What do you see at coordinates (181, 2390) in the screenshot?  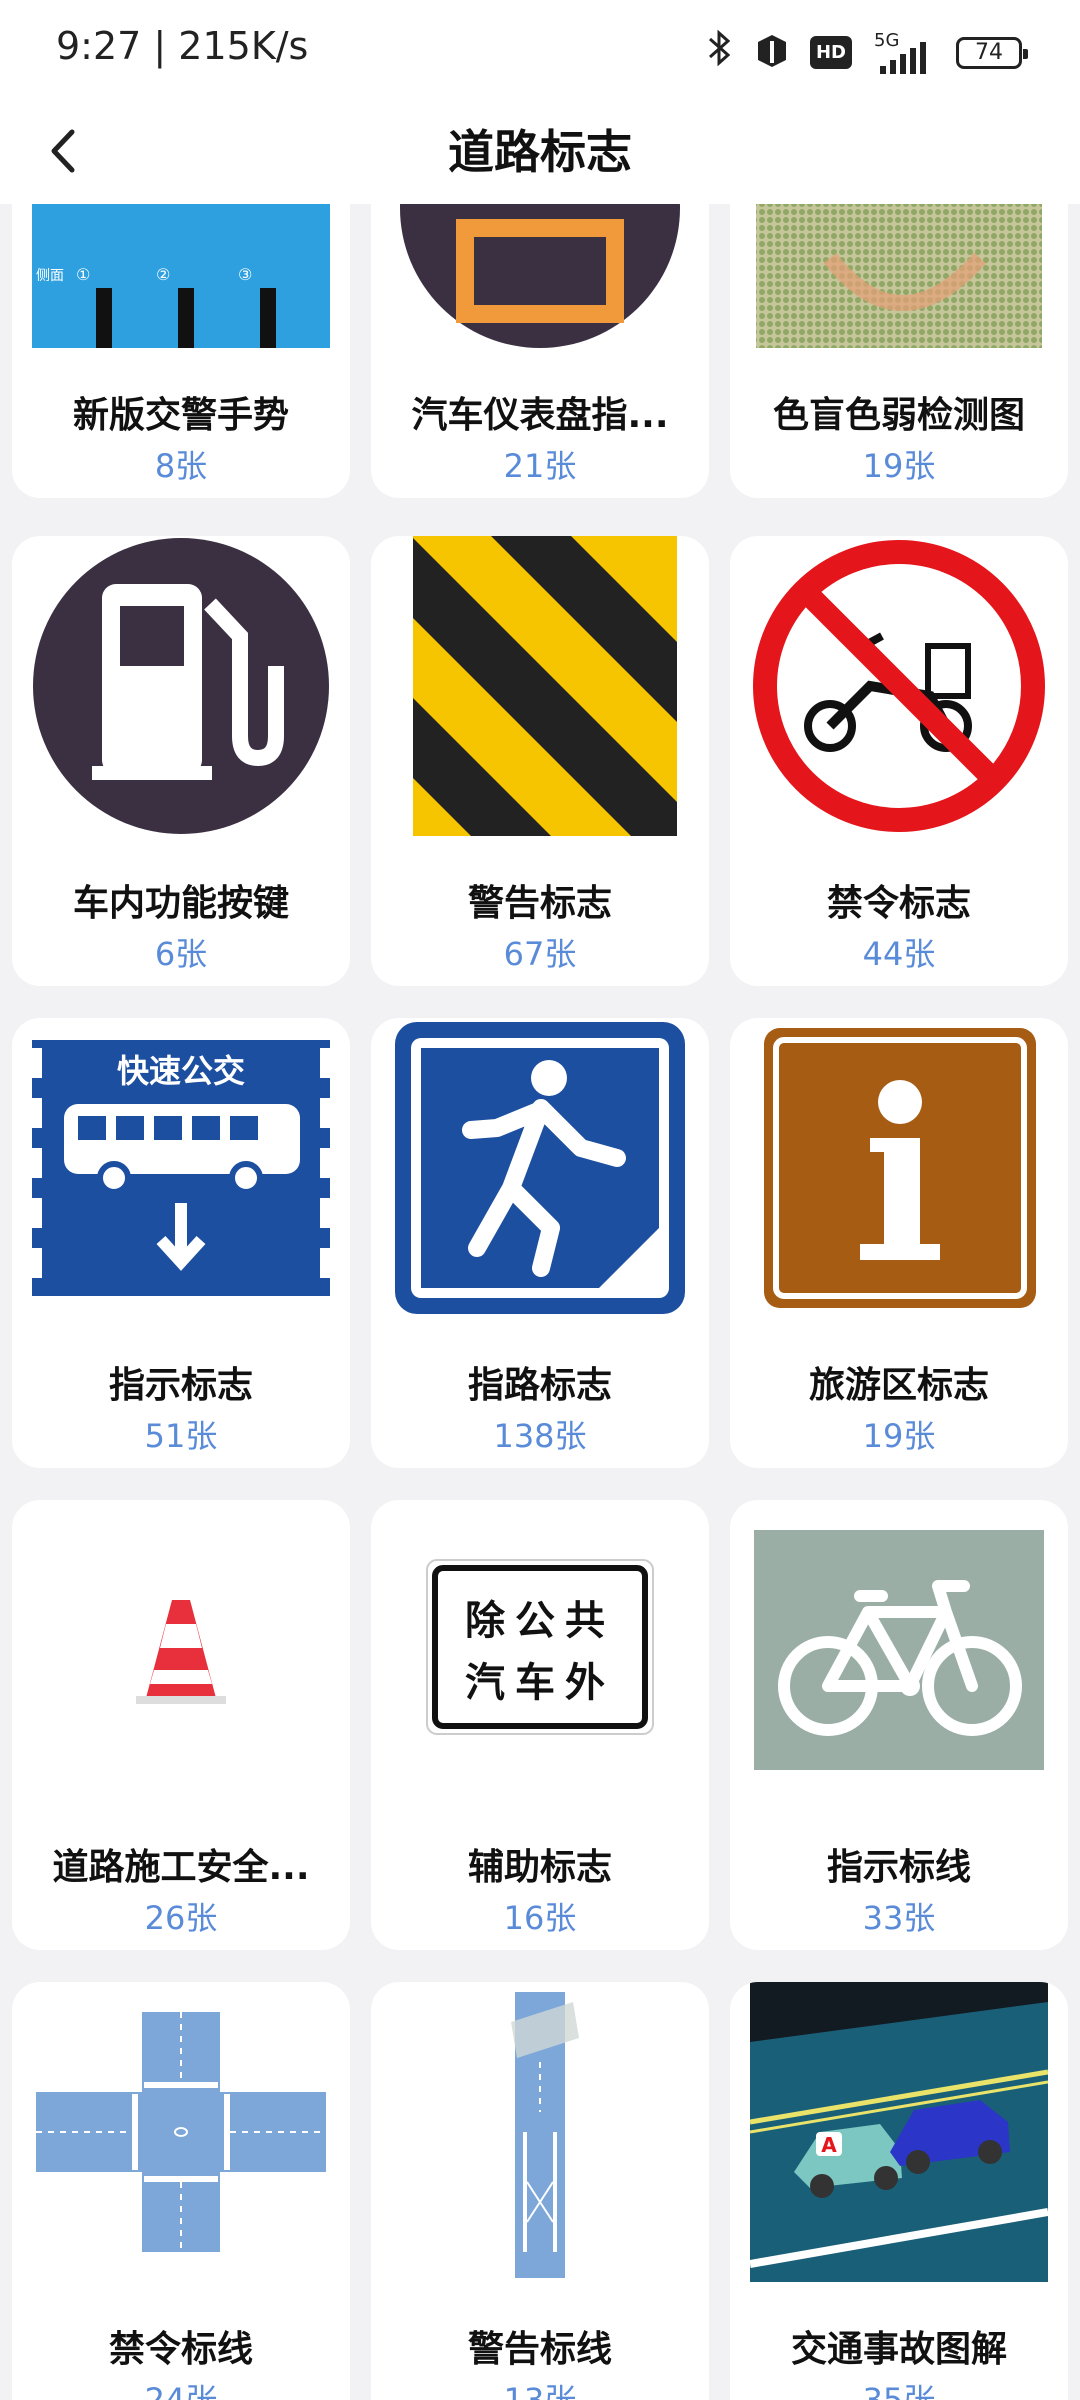 I see `category-count: 24张` at bounding box center [181, 2390].